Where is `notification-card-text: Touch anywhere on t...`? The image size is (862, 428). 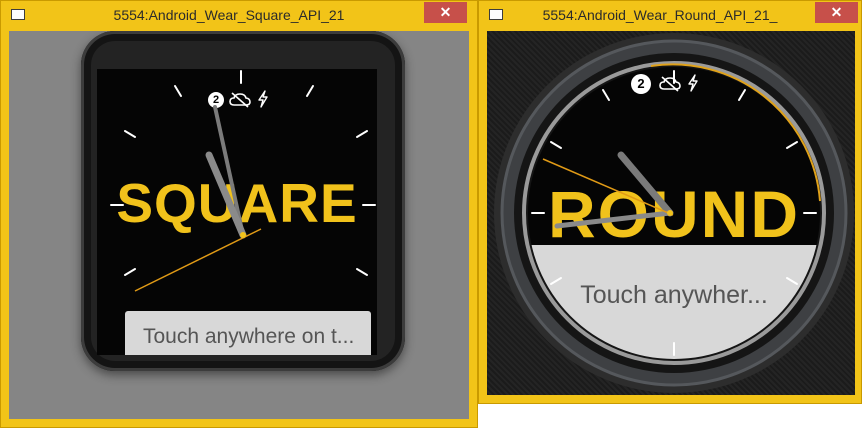 notification-card-text: Touch anywhere on t... is located at coordinates (249, 336).